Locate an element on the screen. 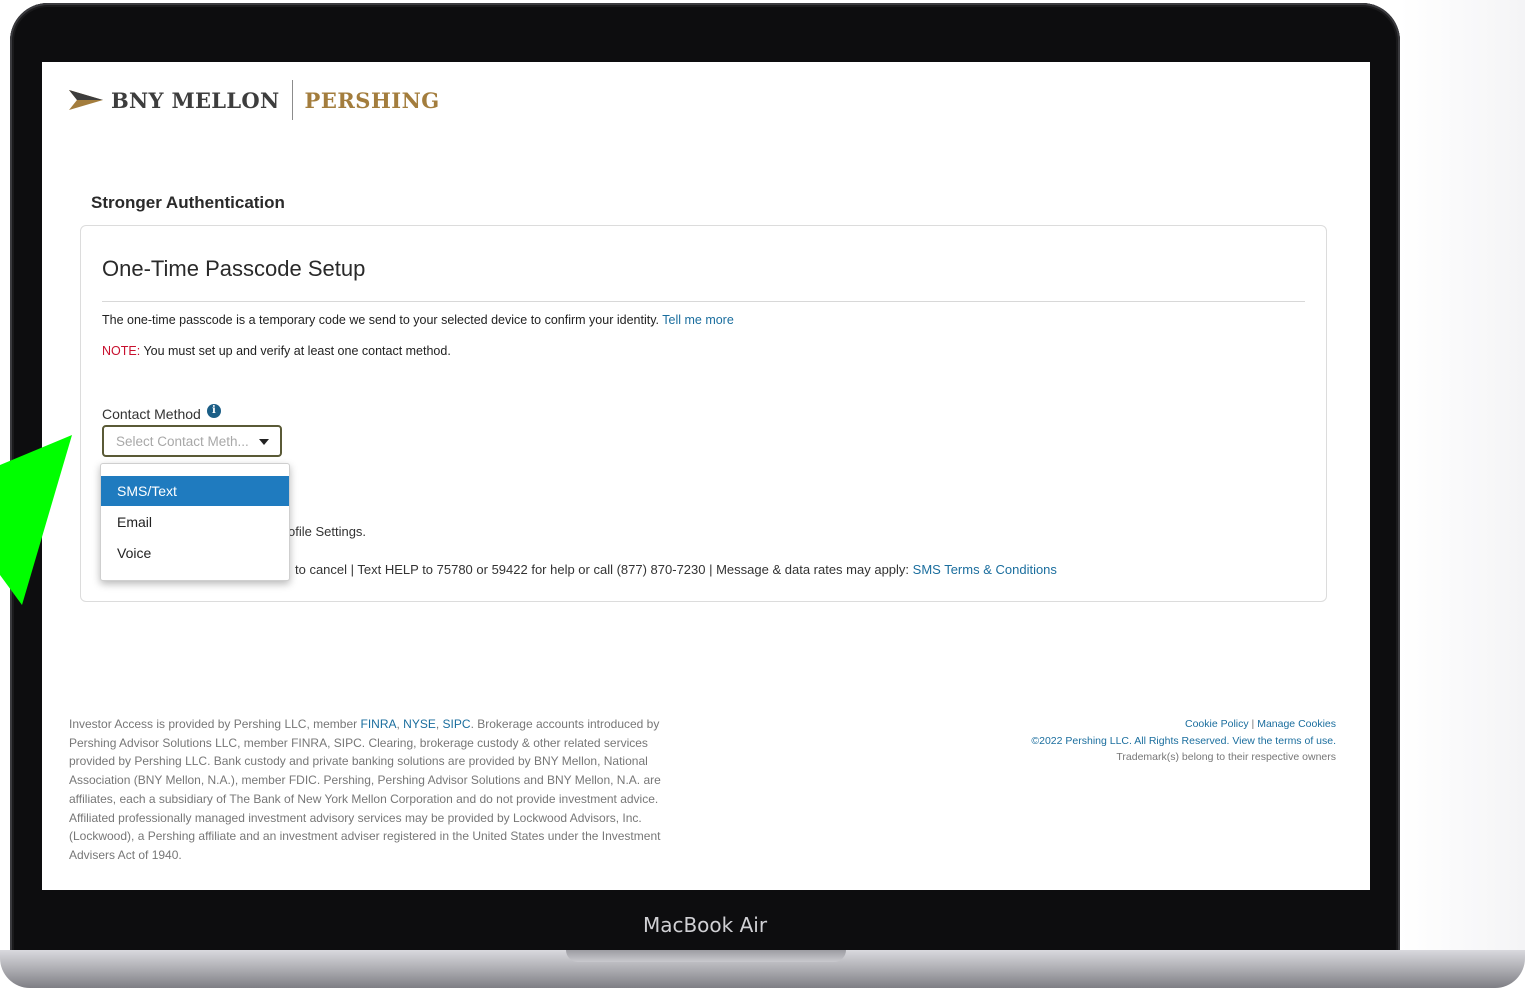 This screenshot has width=1525, height=988. copyright-text: ©2022 Pershing LLC. All Rights Reserved. is located at coordinates (1130, 740).